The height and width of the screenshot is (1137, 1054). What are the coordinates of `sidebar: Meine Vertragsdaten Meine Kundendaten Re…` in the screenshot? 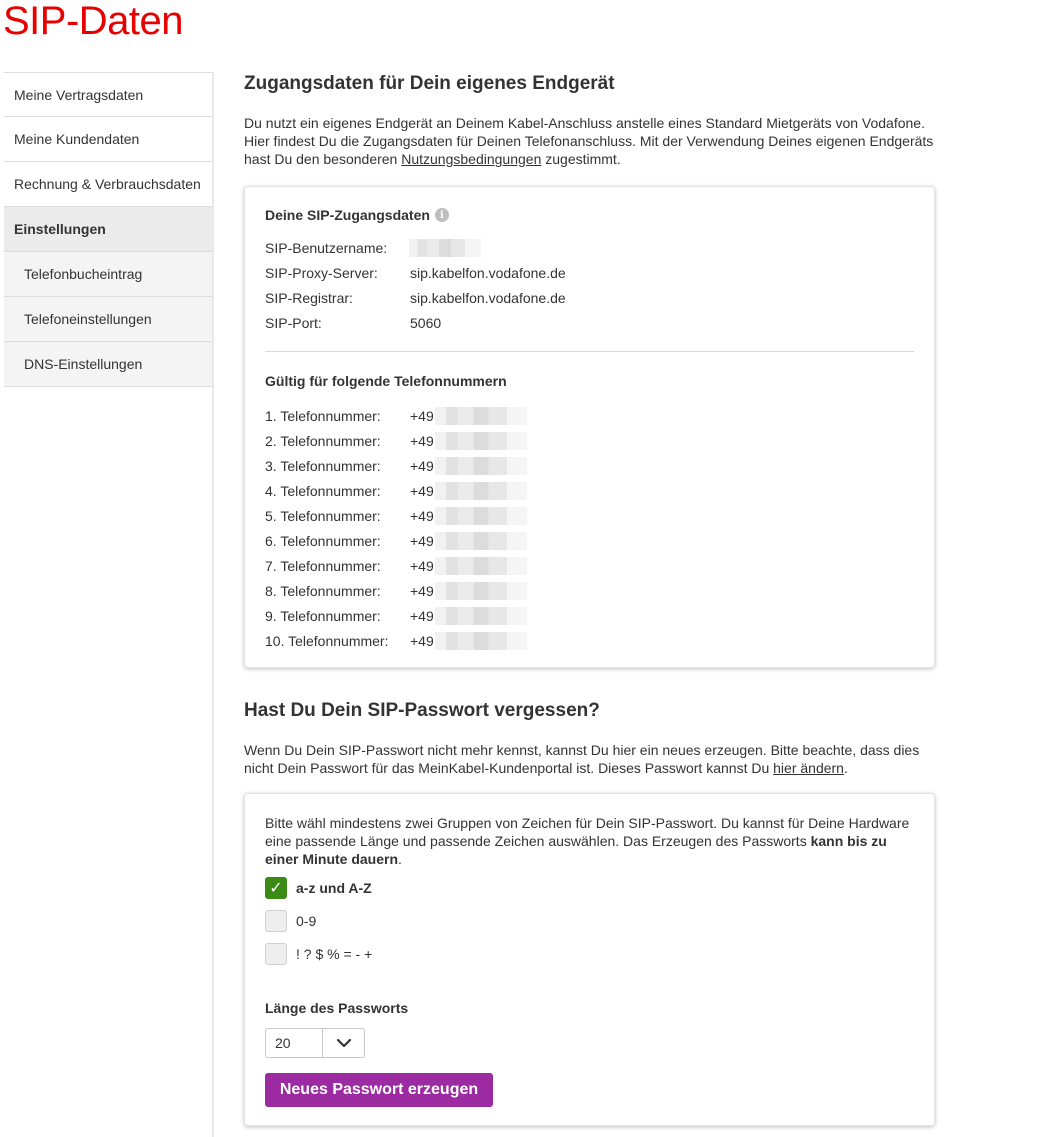 It's located at (108, 229).